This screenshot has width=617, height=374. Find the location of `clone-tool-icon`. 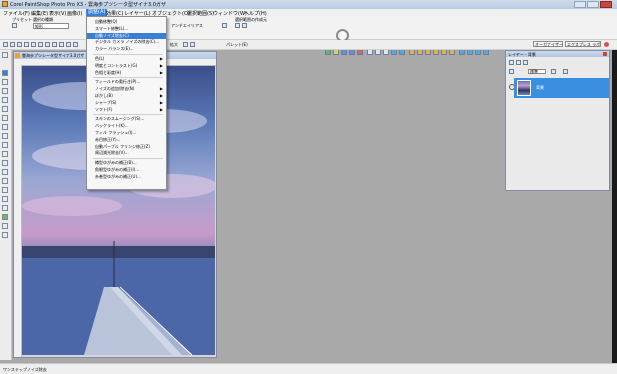

clone-tool-icon is located at coordinates (5, 127).